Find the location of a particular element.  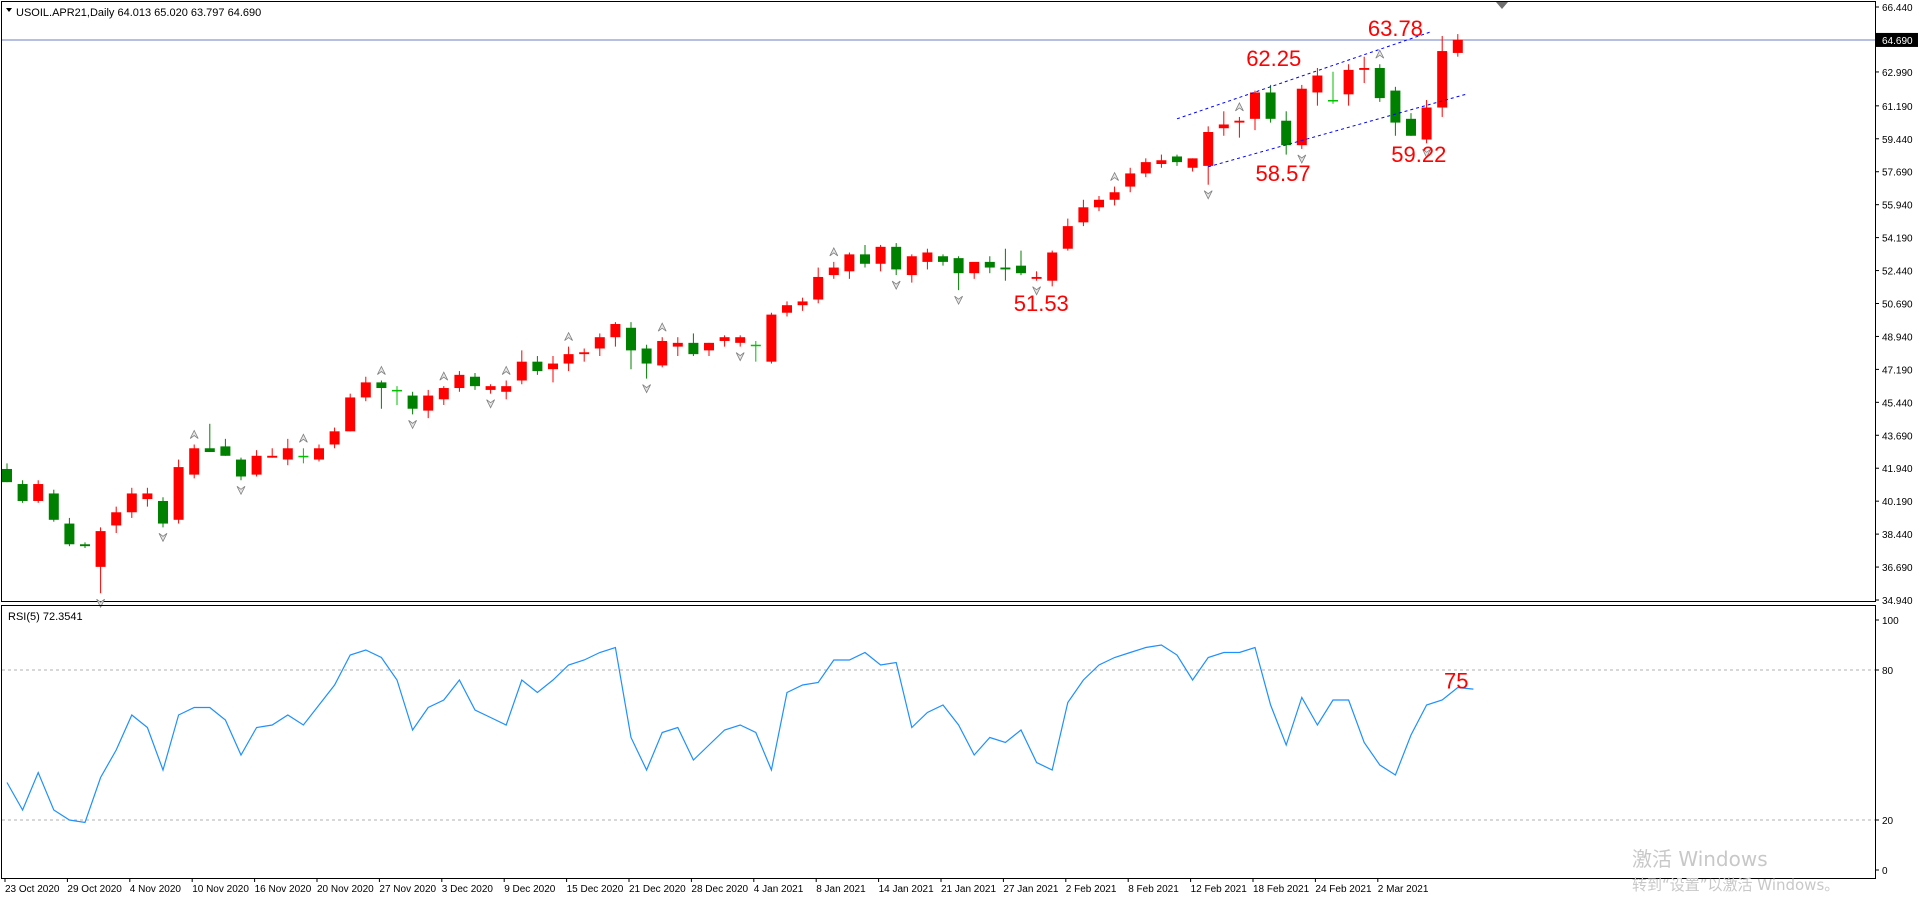

x-tick-label: 27 Nov 2020 is located at coordinates (407, 889).